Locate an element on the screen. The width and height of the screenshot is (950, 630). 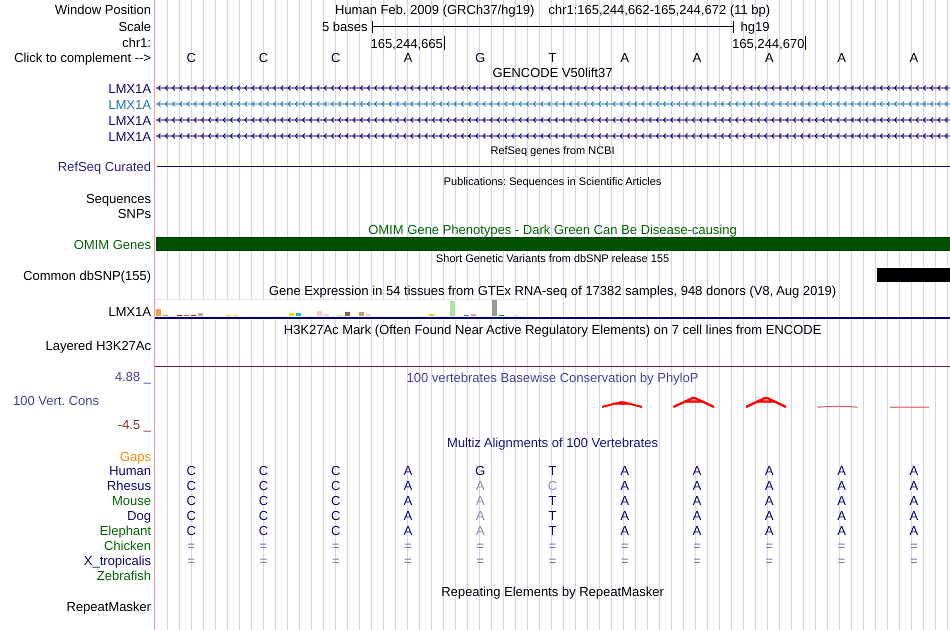
track-title: Publications: Sequences in Scientific Articles is located at coordinates (553, 182).